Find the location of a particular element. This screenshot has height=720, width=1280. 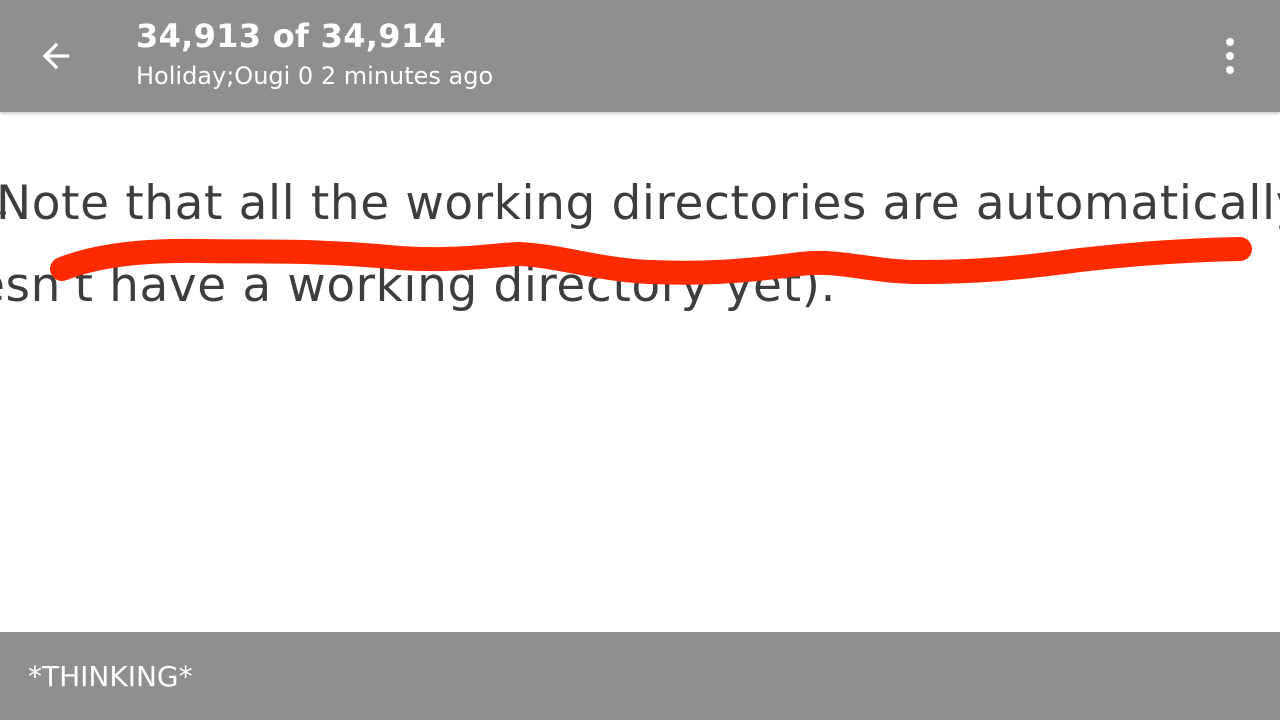

overflow-menu-button is located at coordinates (1230, 56).